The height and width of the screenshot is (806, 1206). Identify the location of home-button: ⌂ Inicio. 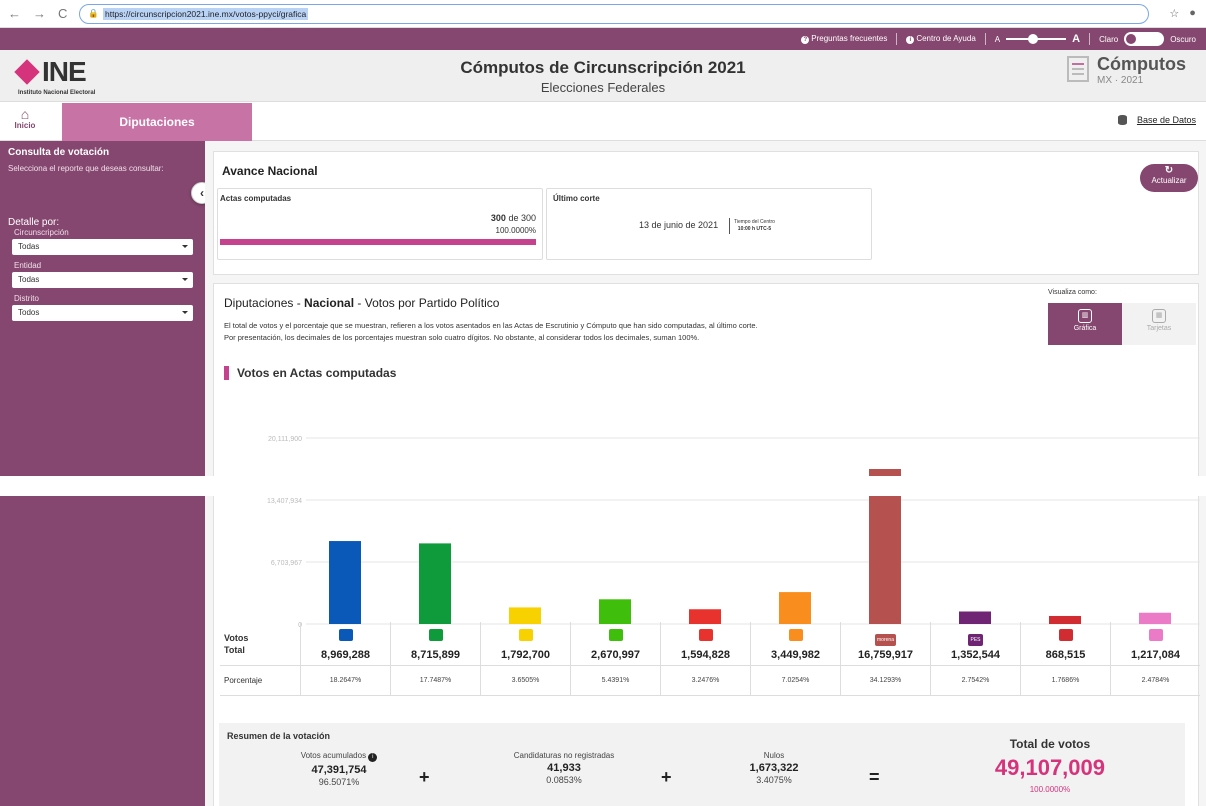
(25, 118).